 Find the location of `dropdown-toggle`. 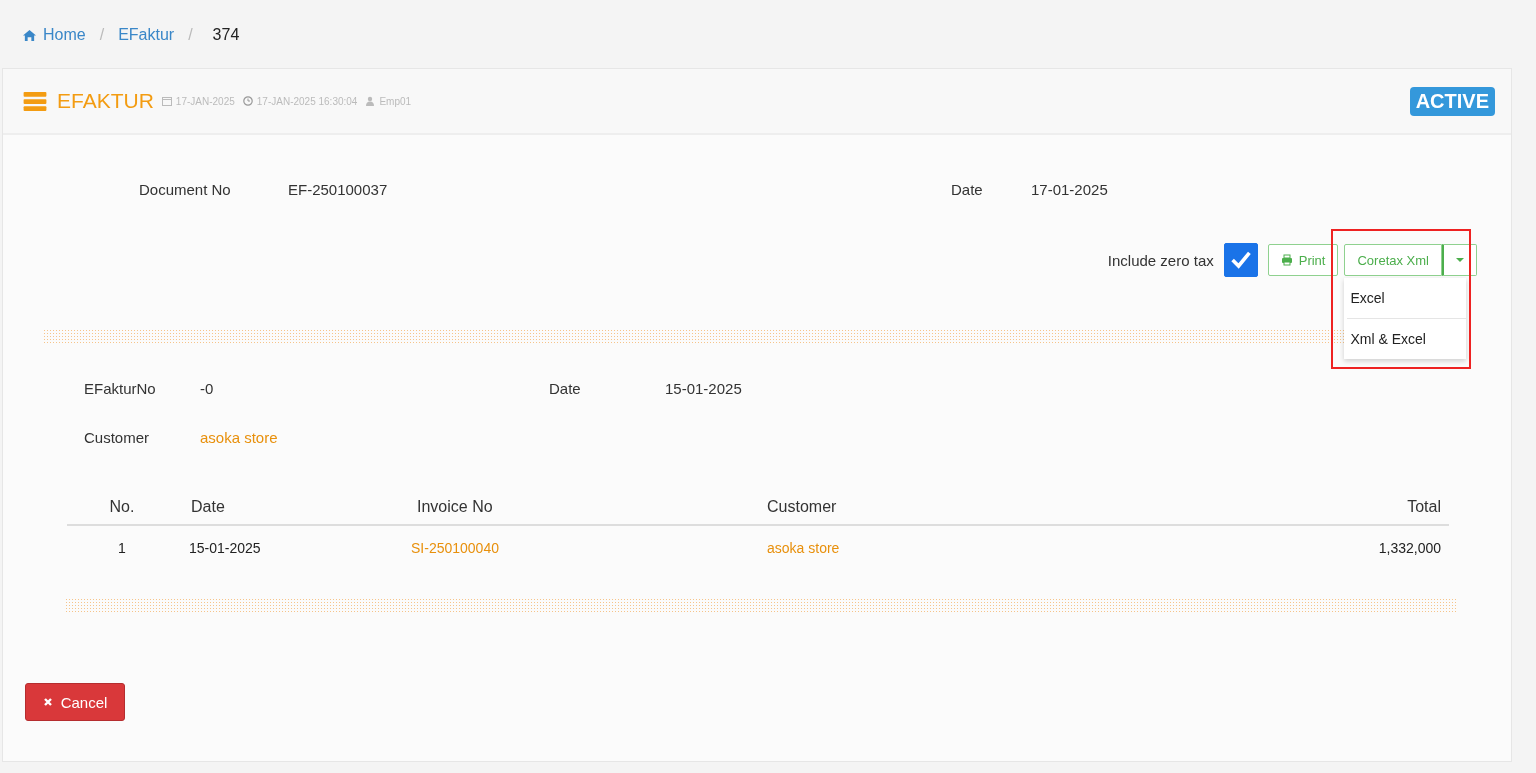

dropdown-toggle is located at coordinates (1459, 260).